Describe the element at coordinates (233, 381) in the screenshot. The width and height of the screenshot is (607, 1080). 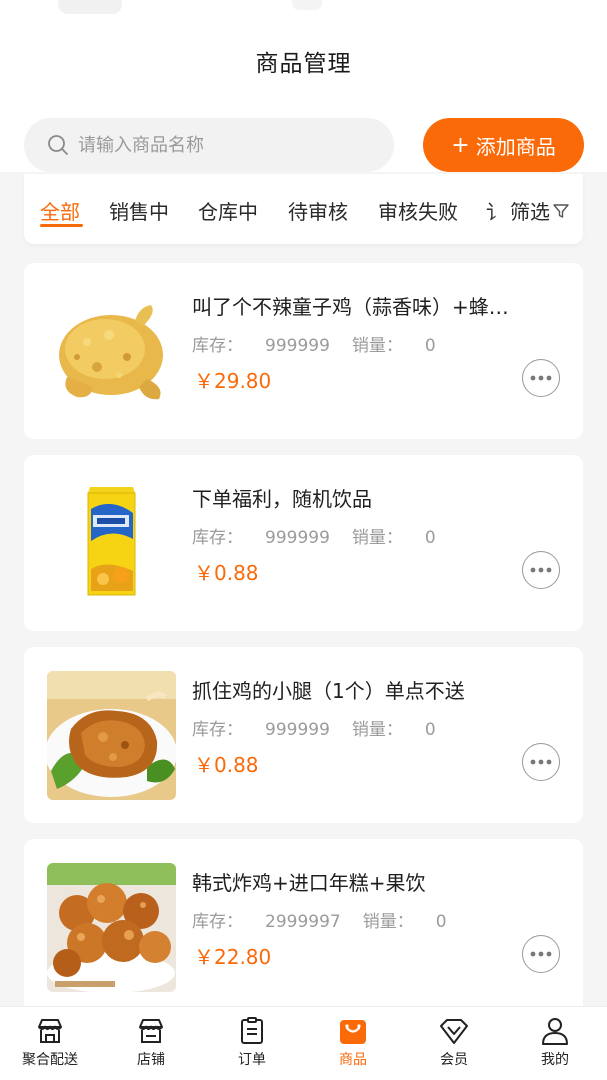
I see `product-price: ￥29.80` at that location.